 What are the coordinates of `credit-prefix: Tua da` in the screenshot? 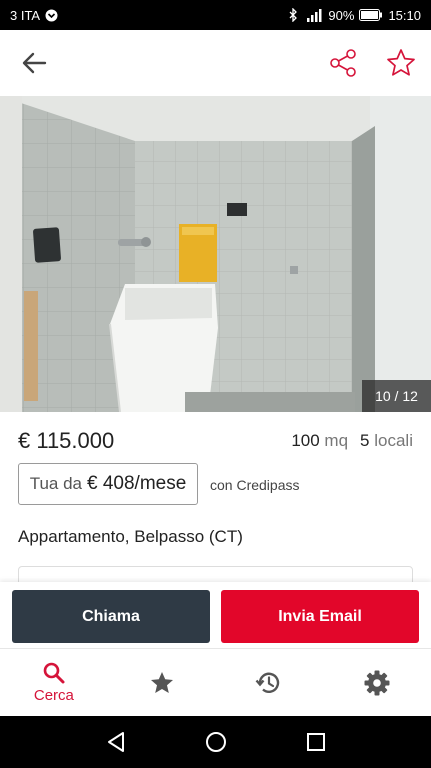 It's located at (55, 483).